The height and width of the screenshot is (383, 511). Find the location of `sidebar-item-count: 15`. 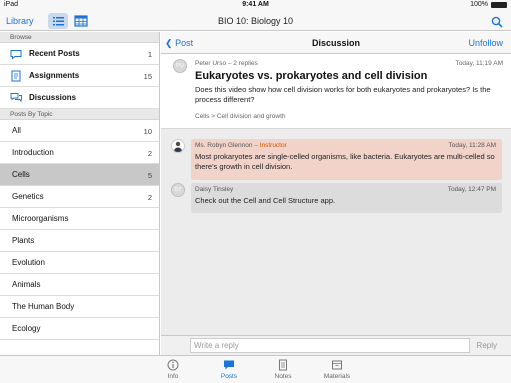

sidebar-item-count: 15 is located at coordinates (147, 76).